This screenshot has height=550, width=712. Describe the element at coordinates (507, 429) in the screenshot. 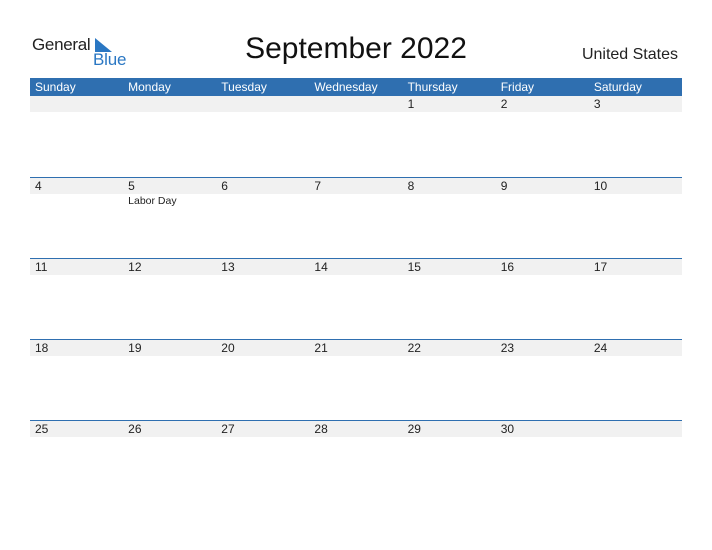

I see `day-cell: 30` at that location.